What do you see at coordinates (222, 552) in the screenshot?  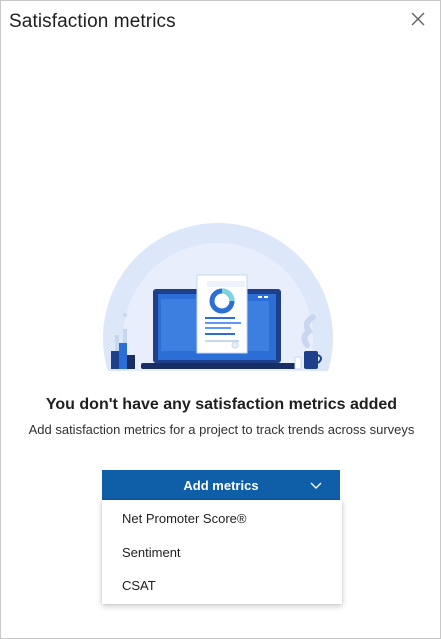 I see `metrics-dropdown-menu: Net Promoter Score® Sentiment CSAT` at bounding box center [222, 552].